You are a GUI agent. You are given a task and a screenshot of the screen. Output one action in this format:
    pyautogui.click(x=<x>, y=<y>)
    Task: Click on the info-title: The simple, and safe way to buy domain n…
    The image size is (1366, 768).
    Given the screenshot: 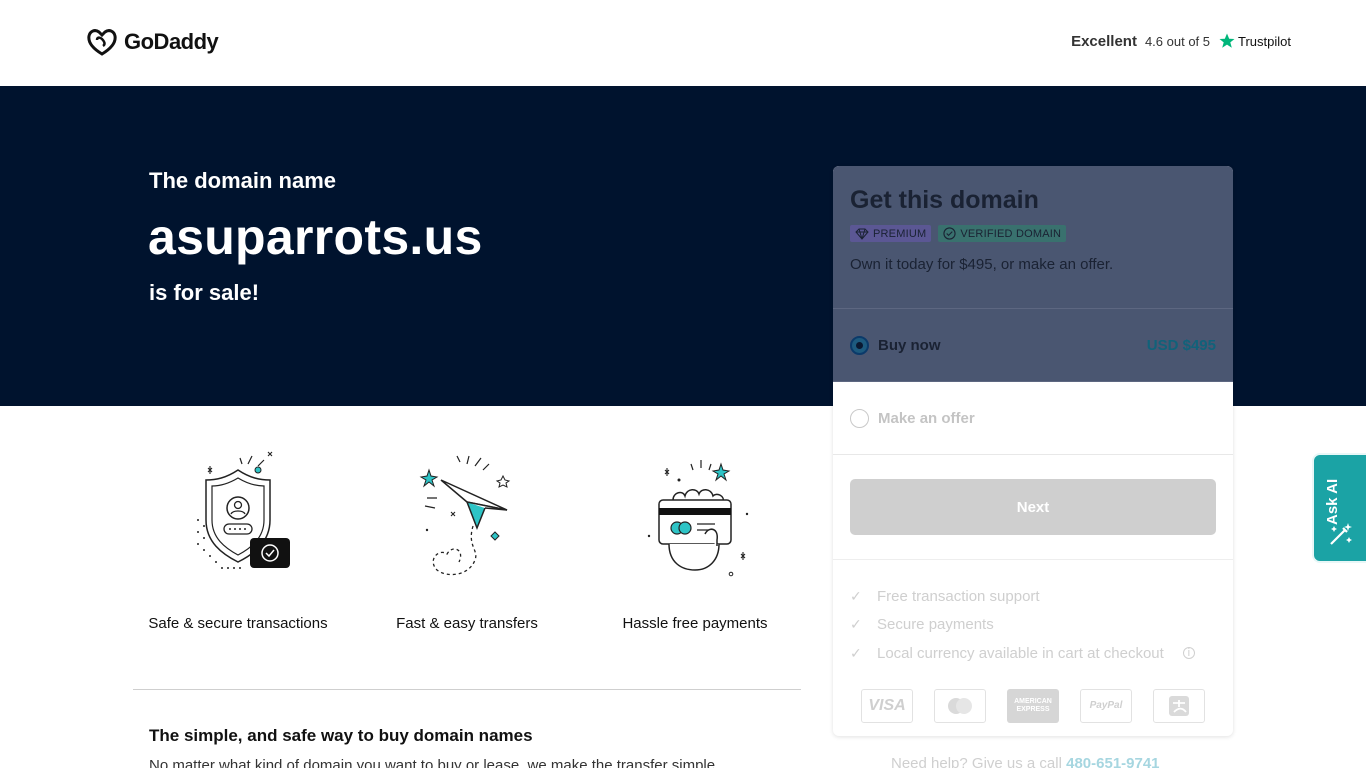 What is the action you would take?
    pyautogui.click(x=341, y=735)
    